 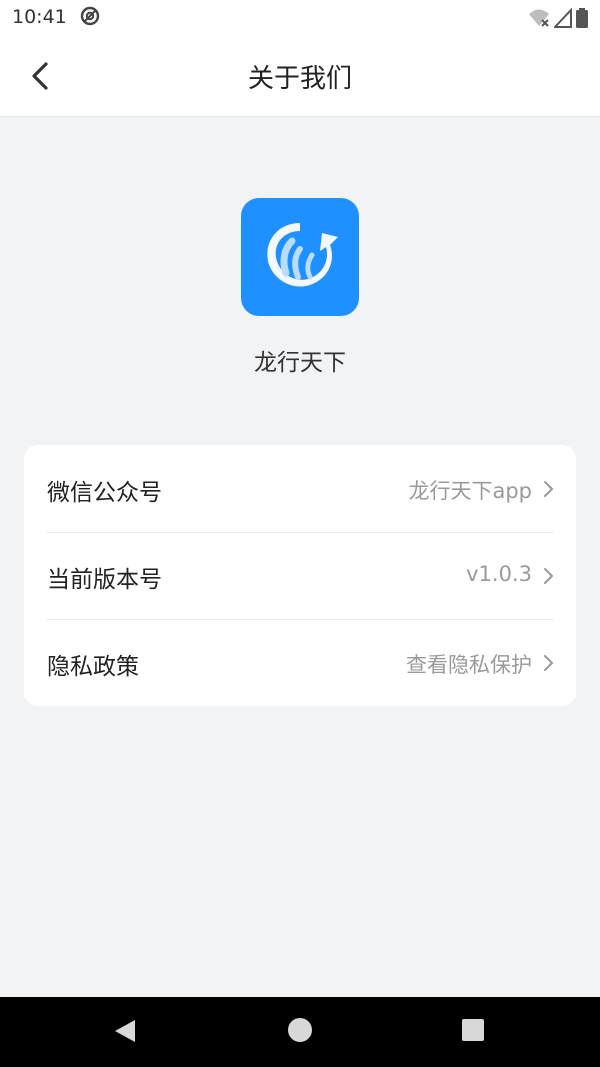 What do you see at coordinates (300, 363) in the screenshot?
I see `app-name: 龙行天下` at bounding box center [300, 363].